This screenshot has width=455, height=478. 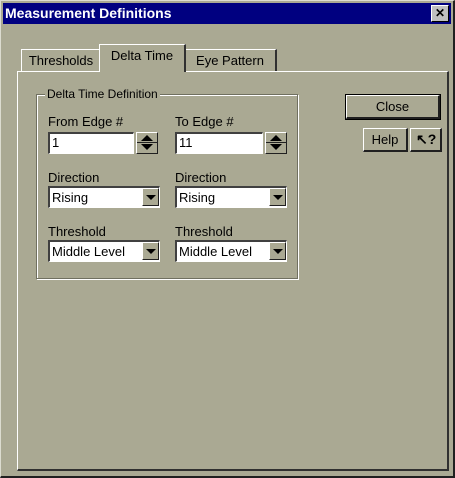 I want to click on close-button: Close, so click(x=393, y=107).